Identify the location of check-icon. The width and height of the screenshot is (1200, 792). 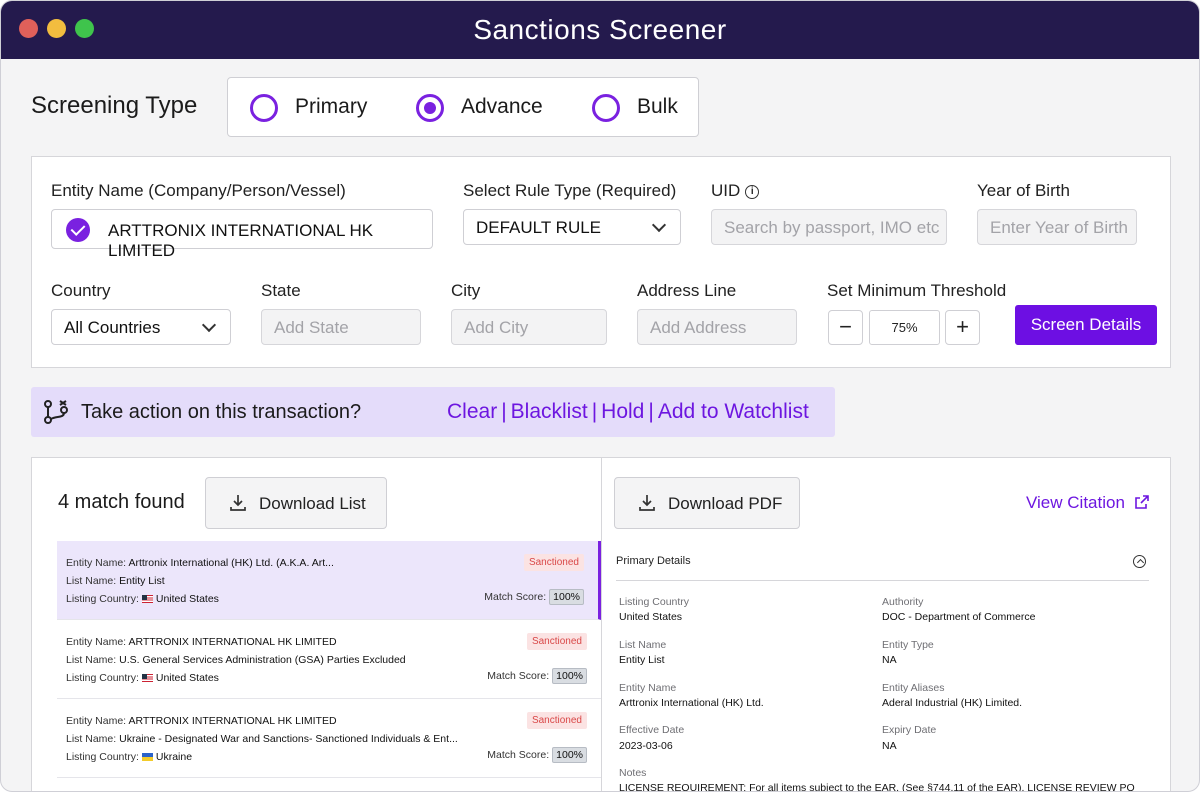
(78, 230).